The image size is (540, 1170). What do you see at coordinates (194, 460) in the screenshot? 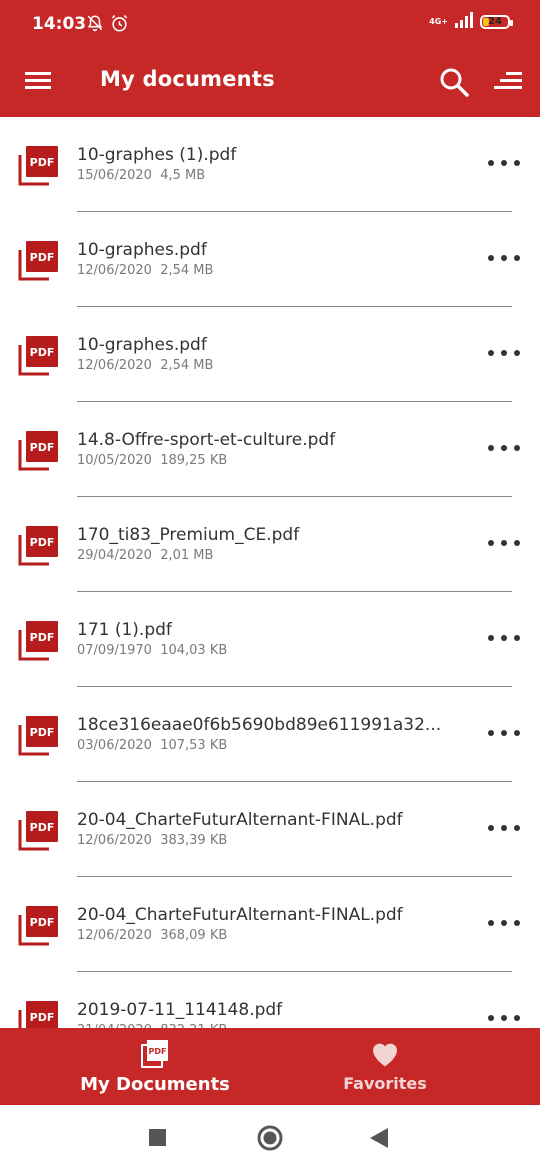
I see `document-size: 189,25 KB` at bounding box center [194, 460].